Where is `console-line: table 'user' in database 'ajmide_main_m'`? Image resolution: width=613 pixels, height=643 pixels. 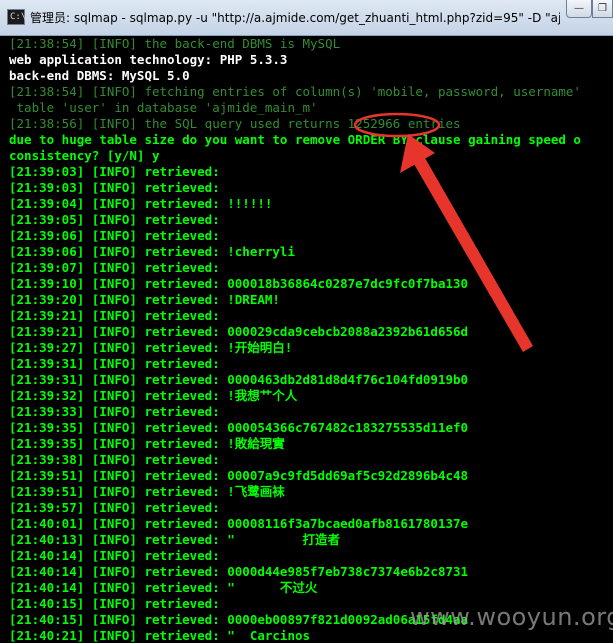 console-line: table 'user' in database 'ajmide_main_m' is located at coordinates (163, 107).